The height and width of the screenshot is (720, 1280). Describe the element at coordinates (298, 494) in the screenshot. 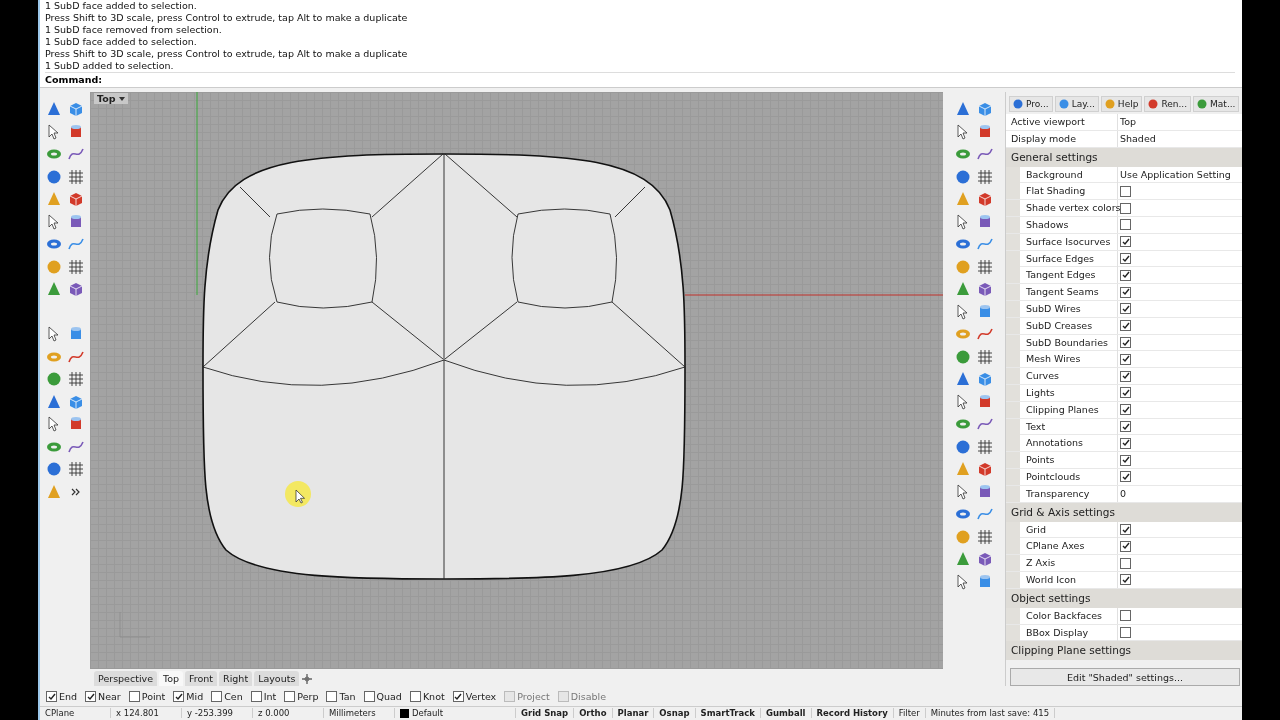

I see `cursor-highlight` at that location.